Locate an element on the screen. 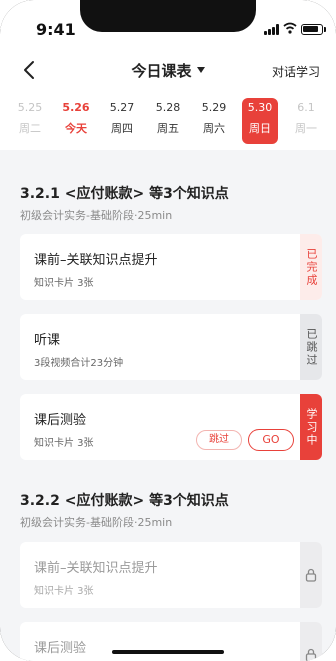  date-item: 5.27 周四 is located at coordinates (122, 121).